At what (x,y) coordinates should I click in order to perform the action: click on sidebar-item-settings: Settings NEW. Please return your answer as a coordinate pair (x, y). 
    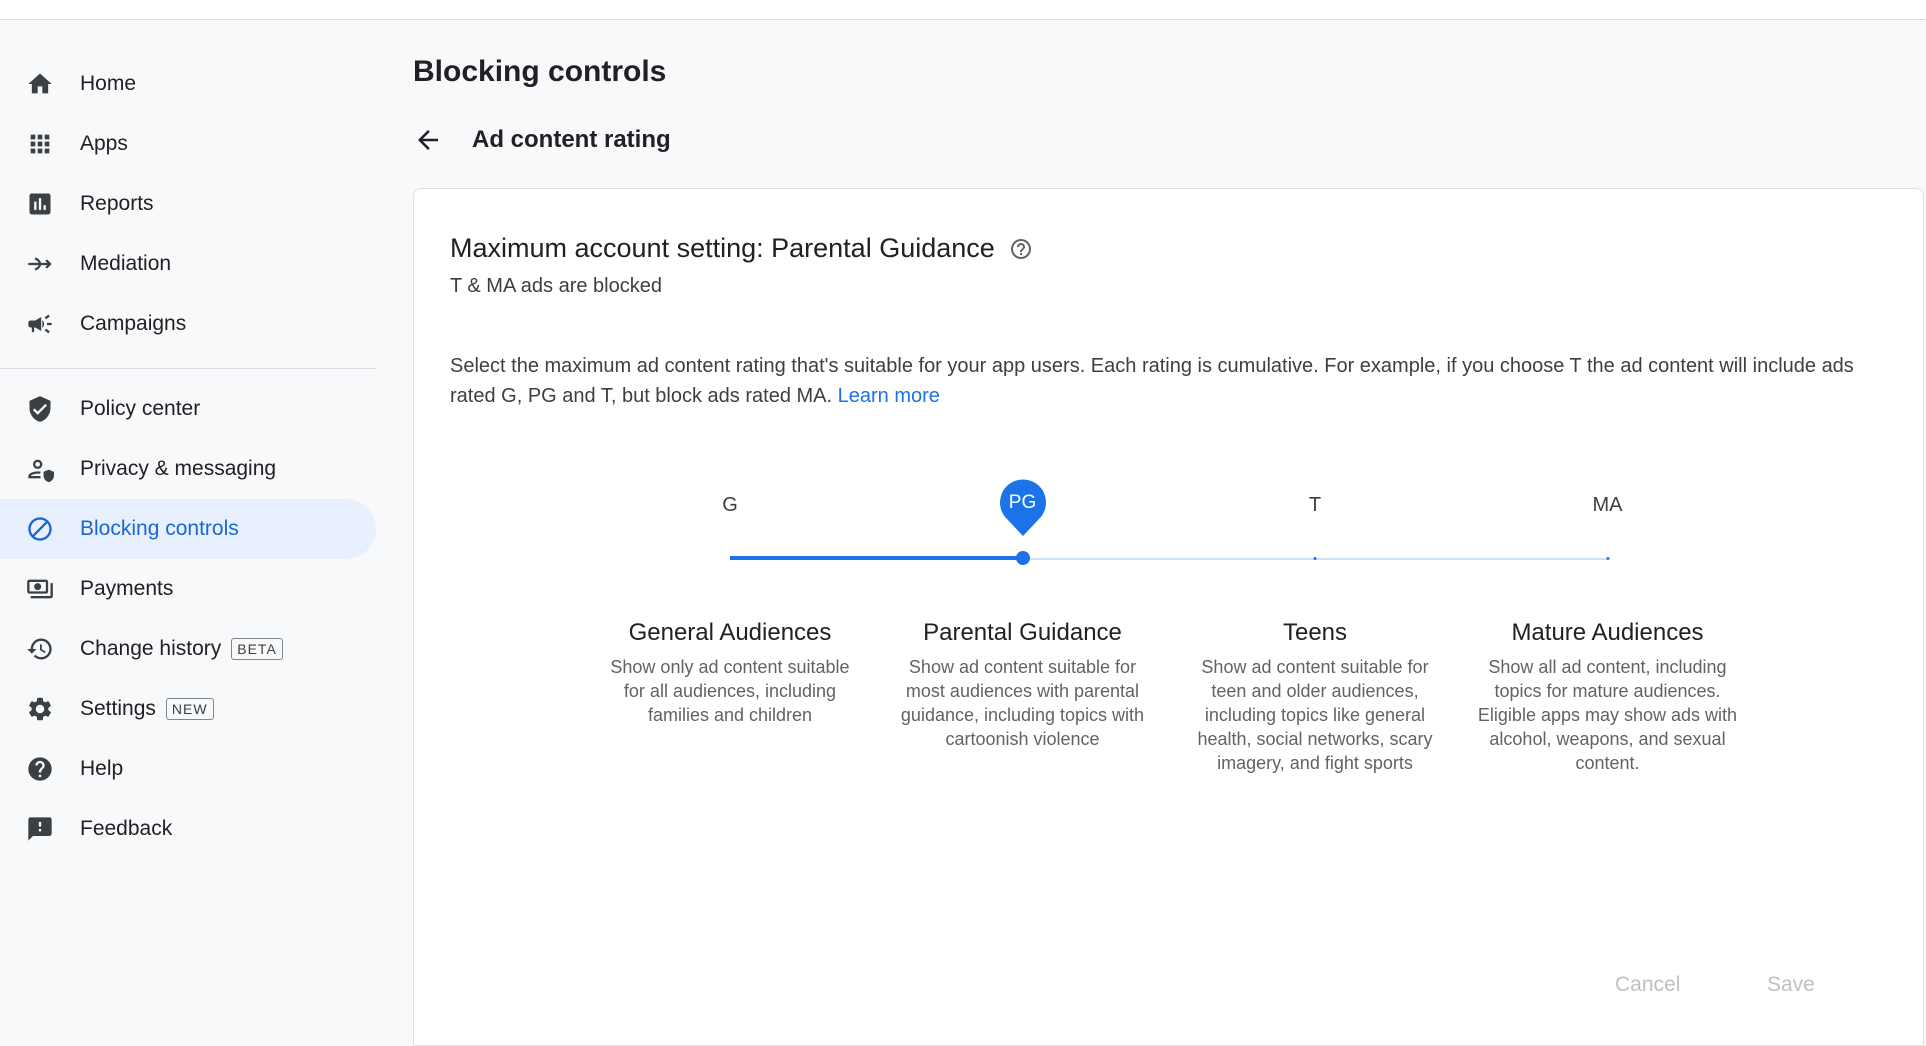
    Looking at the image, I should click on (188, 709).